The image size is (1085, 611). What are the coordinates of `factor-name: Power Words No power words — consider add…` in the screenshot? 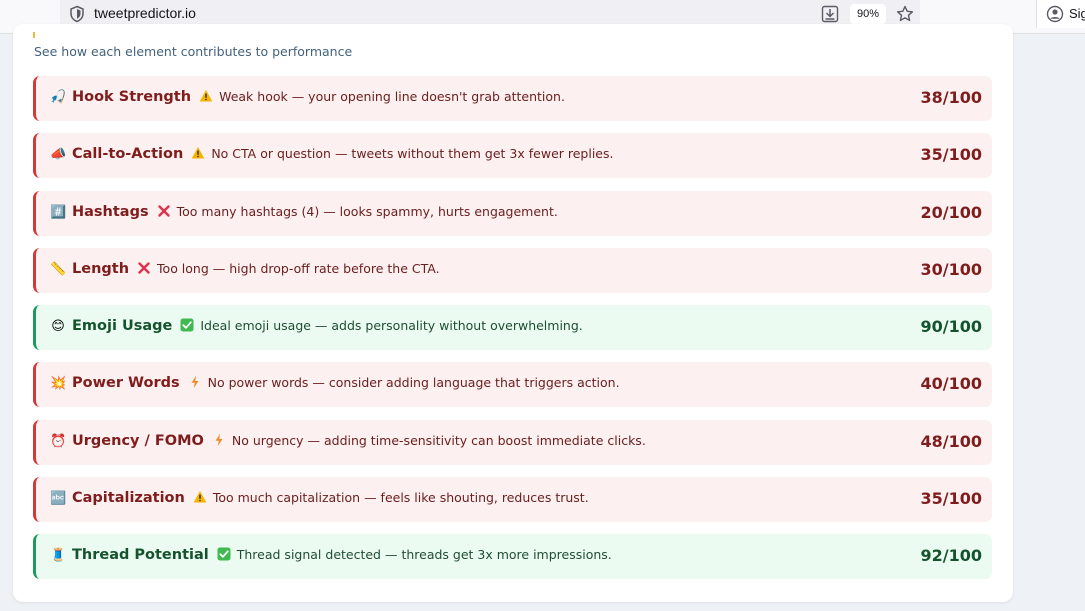 It's located at (346, 383).